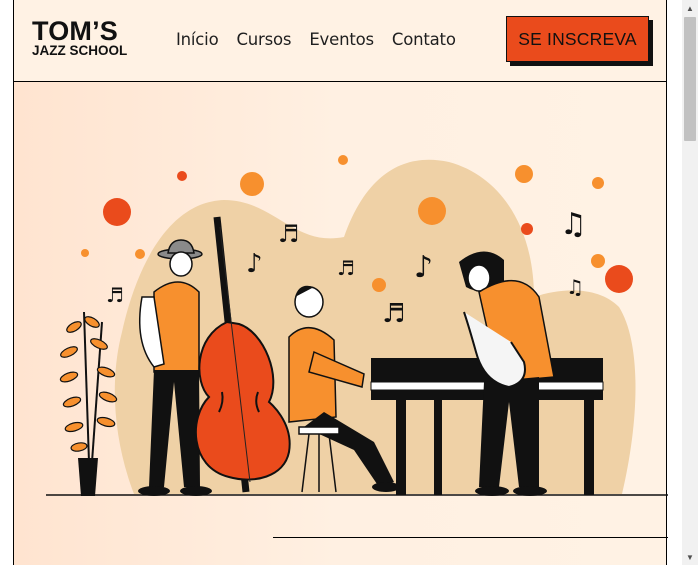 The image size is (698, 565). What do you see at coordinates (263, 39) in the screenshot?
I see `nav-link-cursos: Cursos` at bounding box center [263, 39].